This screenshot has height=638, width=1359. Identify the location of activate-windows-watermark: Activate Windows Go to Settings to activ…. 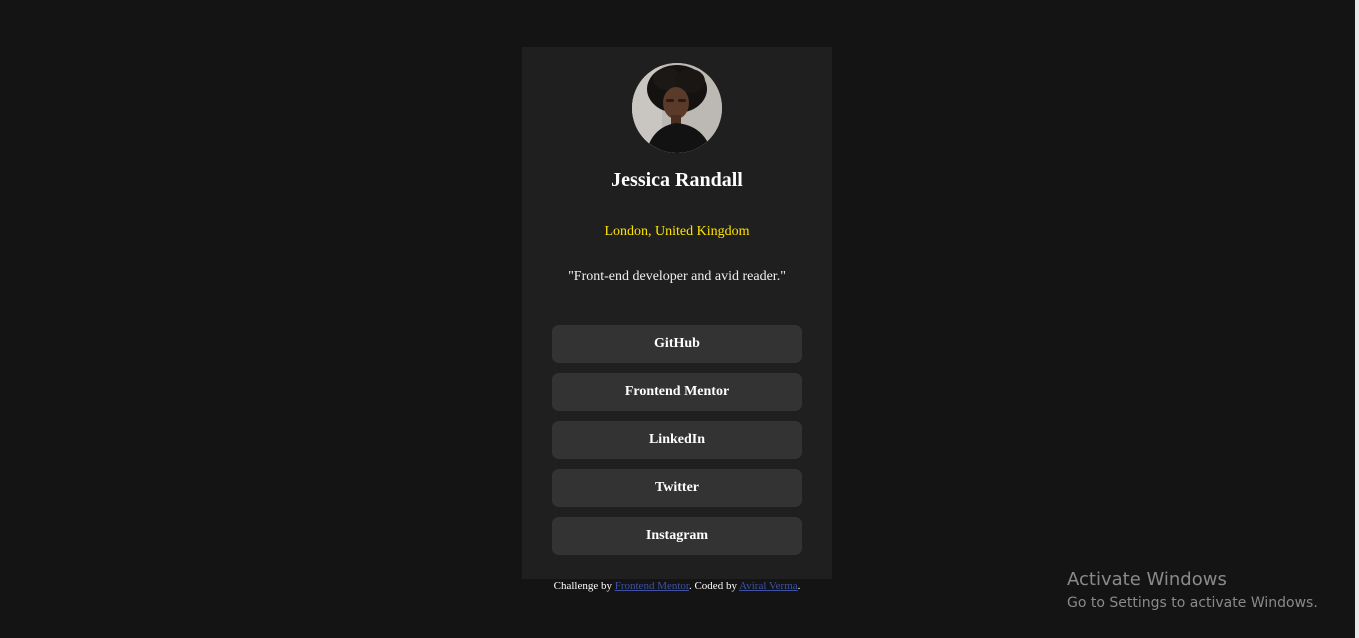
(1192, 591).